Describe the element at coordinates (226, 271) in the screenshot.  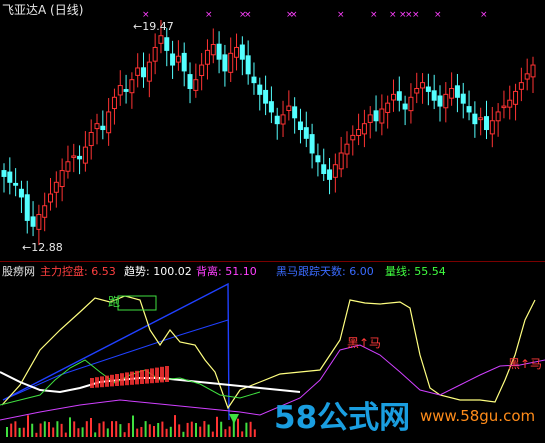
I see `indicator-beili: 背离: 51.10` at that location.